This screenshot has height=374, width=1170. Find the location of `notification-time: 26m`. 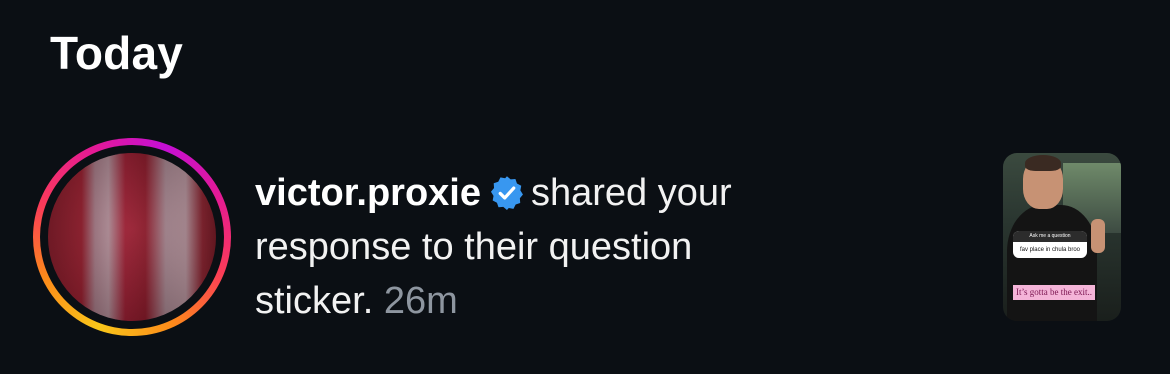

notification-time: 26m is located at coordinates (420, 301).